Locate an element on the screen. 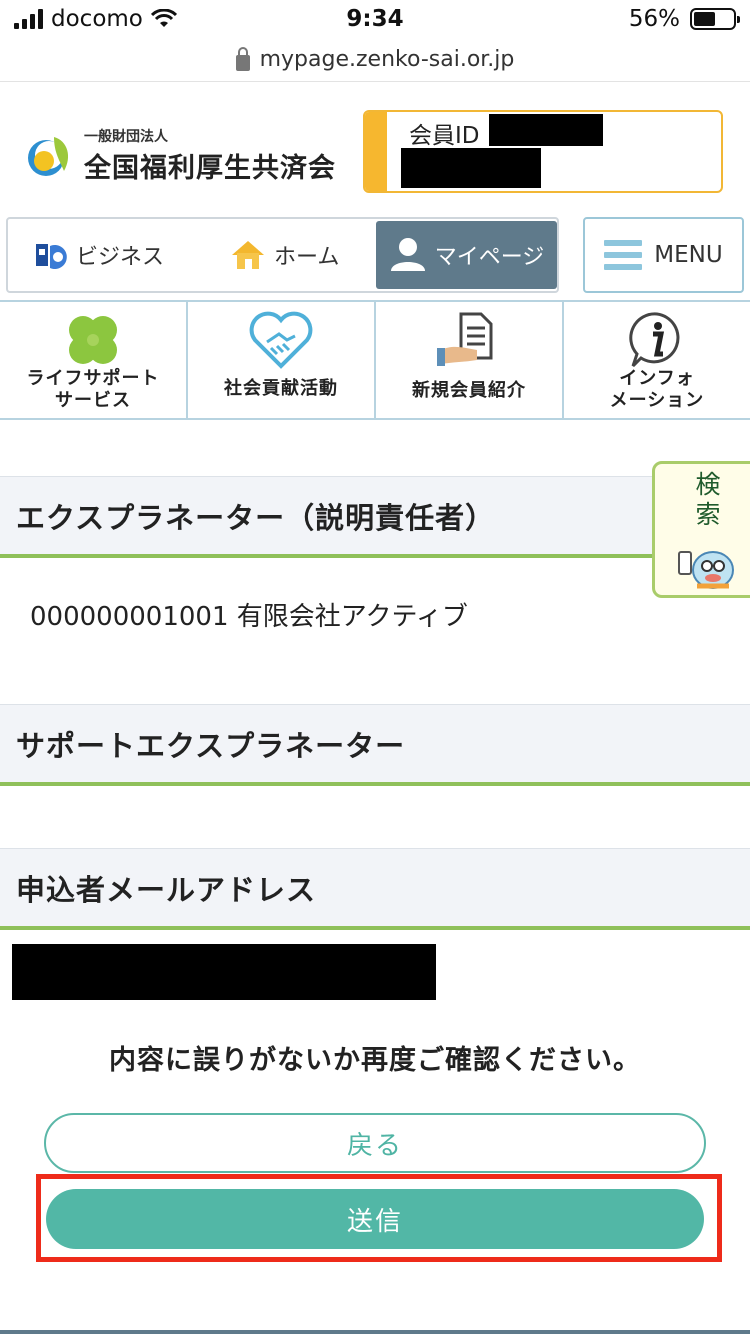 The width and height of the screenshot is (750, 1334). logo-org-type: 一般財団法人 is located at coordinates (126, 137).